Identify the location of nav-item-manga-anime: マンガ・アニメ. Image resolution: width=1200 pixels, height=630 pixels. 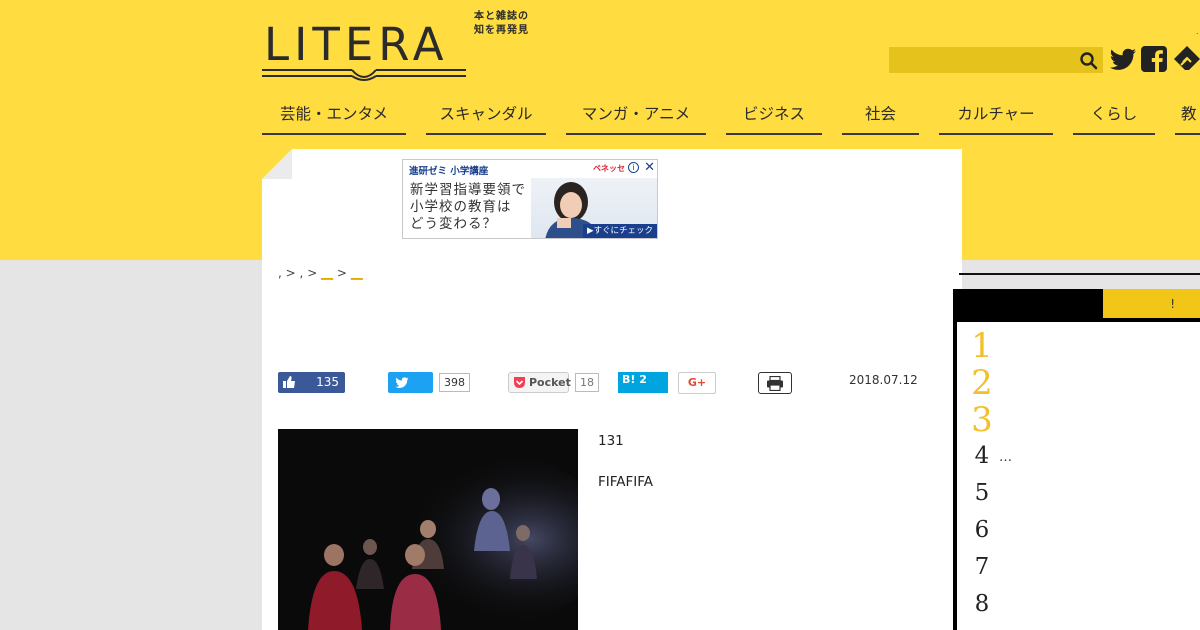
(636, 117).